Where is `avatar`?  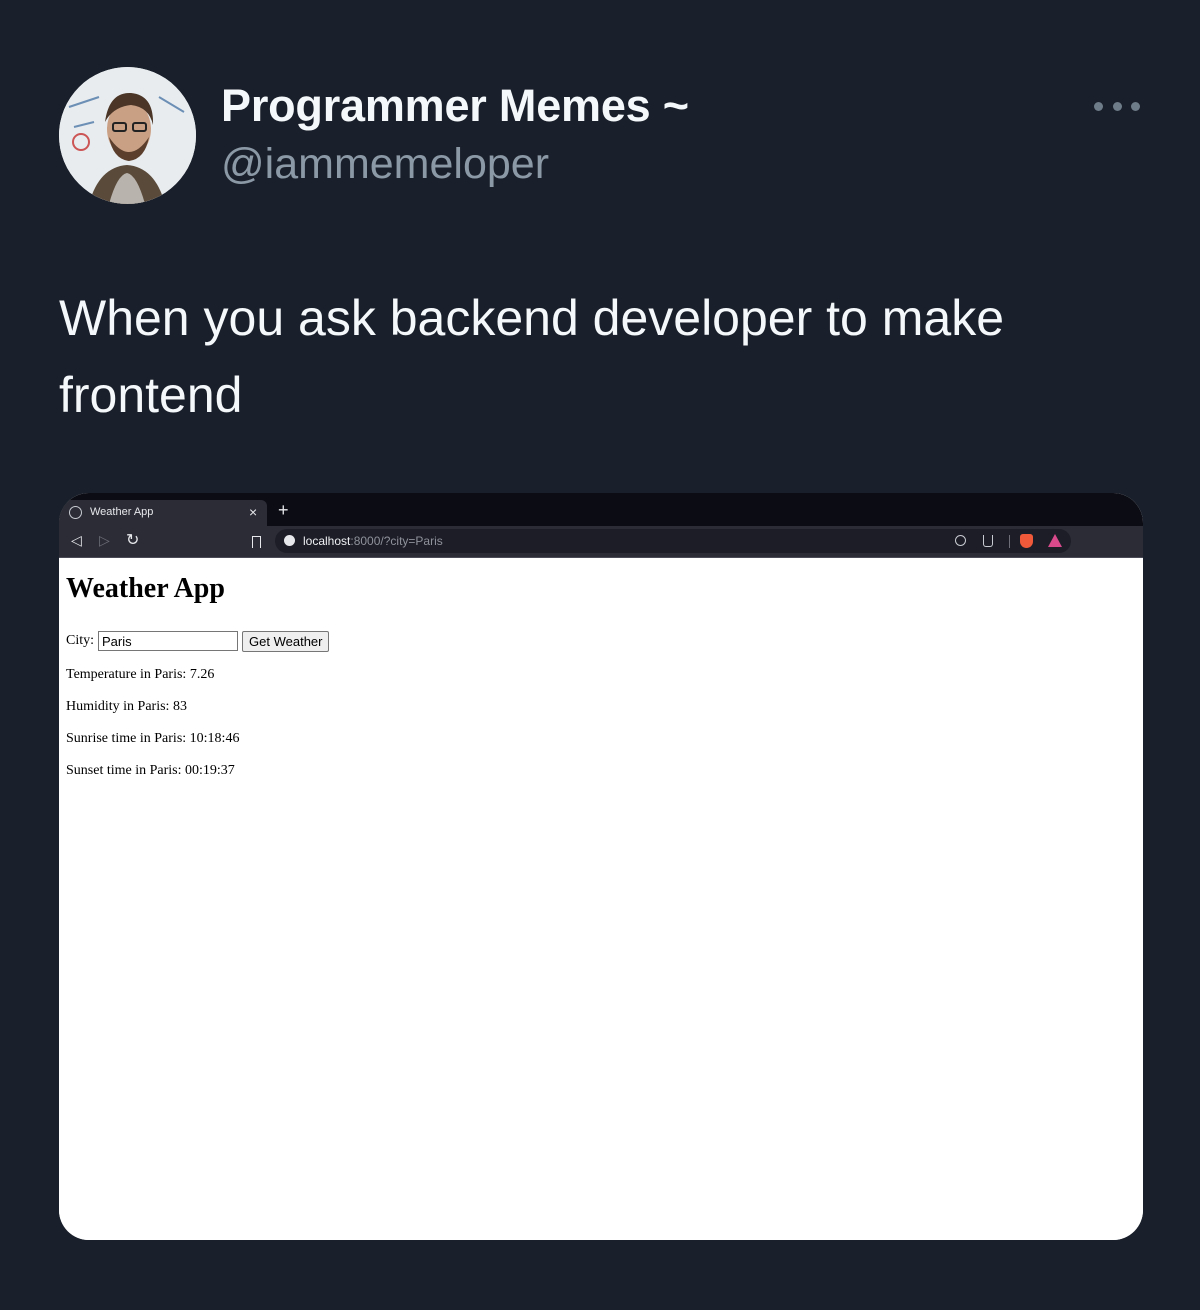
avatar is located at coordinates (127, 135).